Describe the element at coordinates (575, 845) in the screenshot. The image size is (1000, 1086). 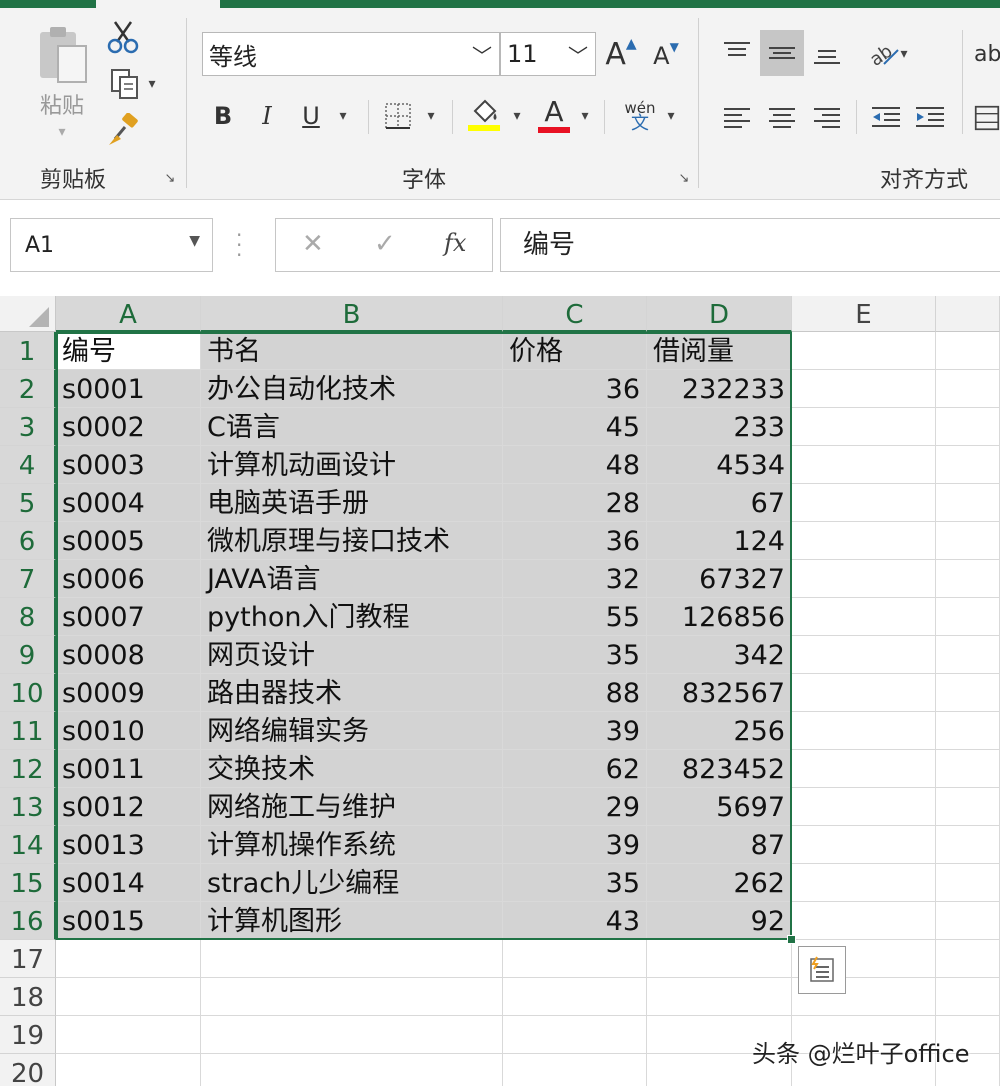
I see `table-cell: 39` at that location.